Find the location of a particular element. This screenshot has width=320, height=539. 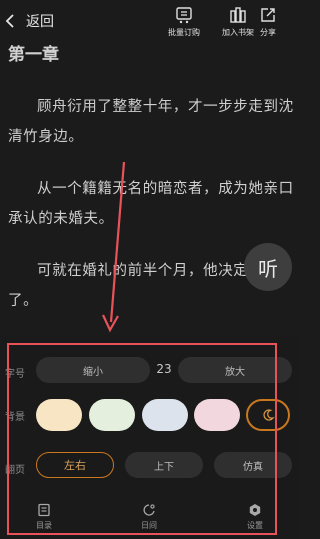

page-turn-horizontal: 左右 is located at coordinates (75, 465).